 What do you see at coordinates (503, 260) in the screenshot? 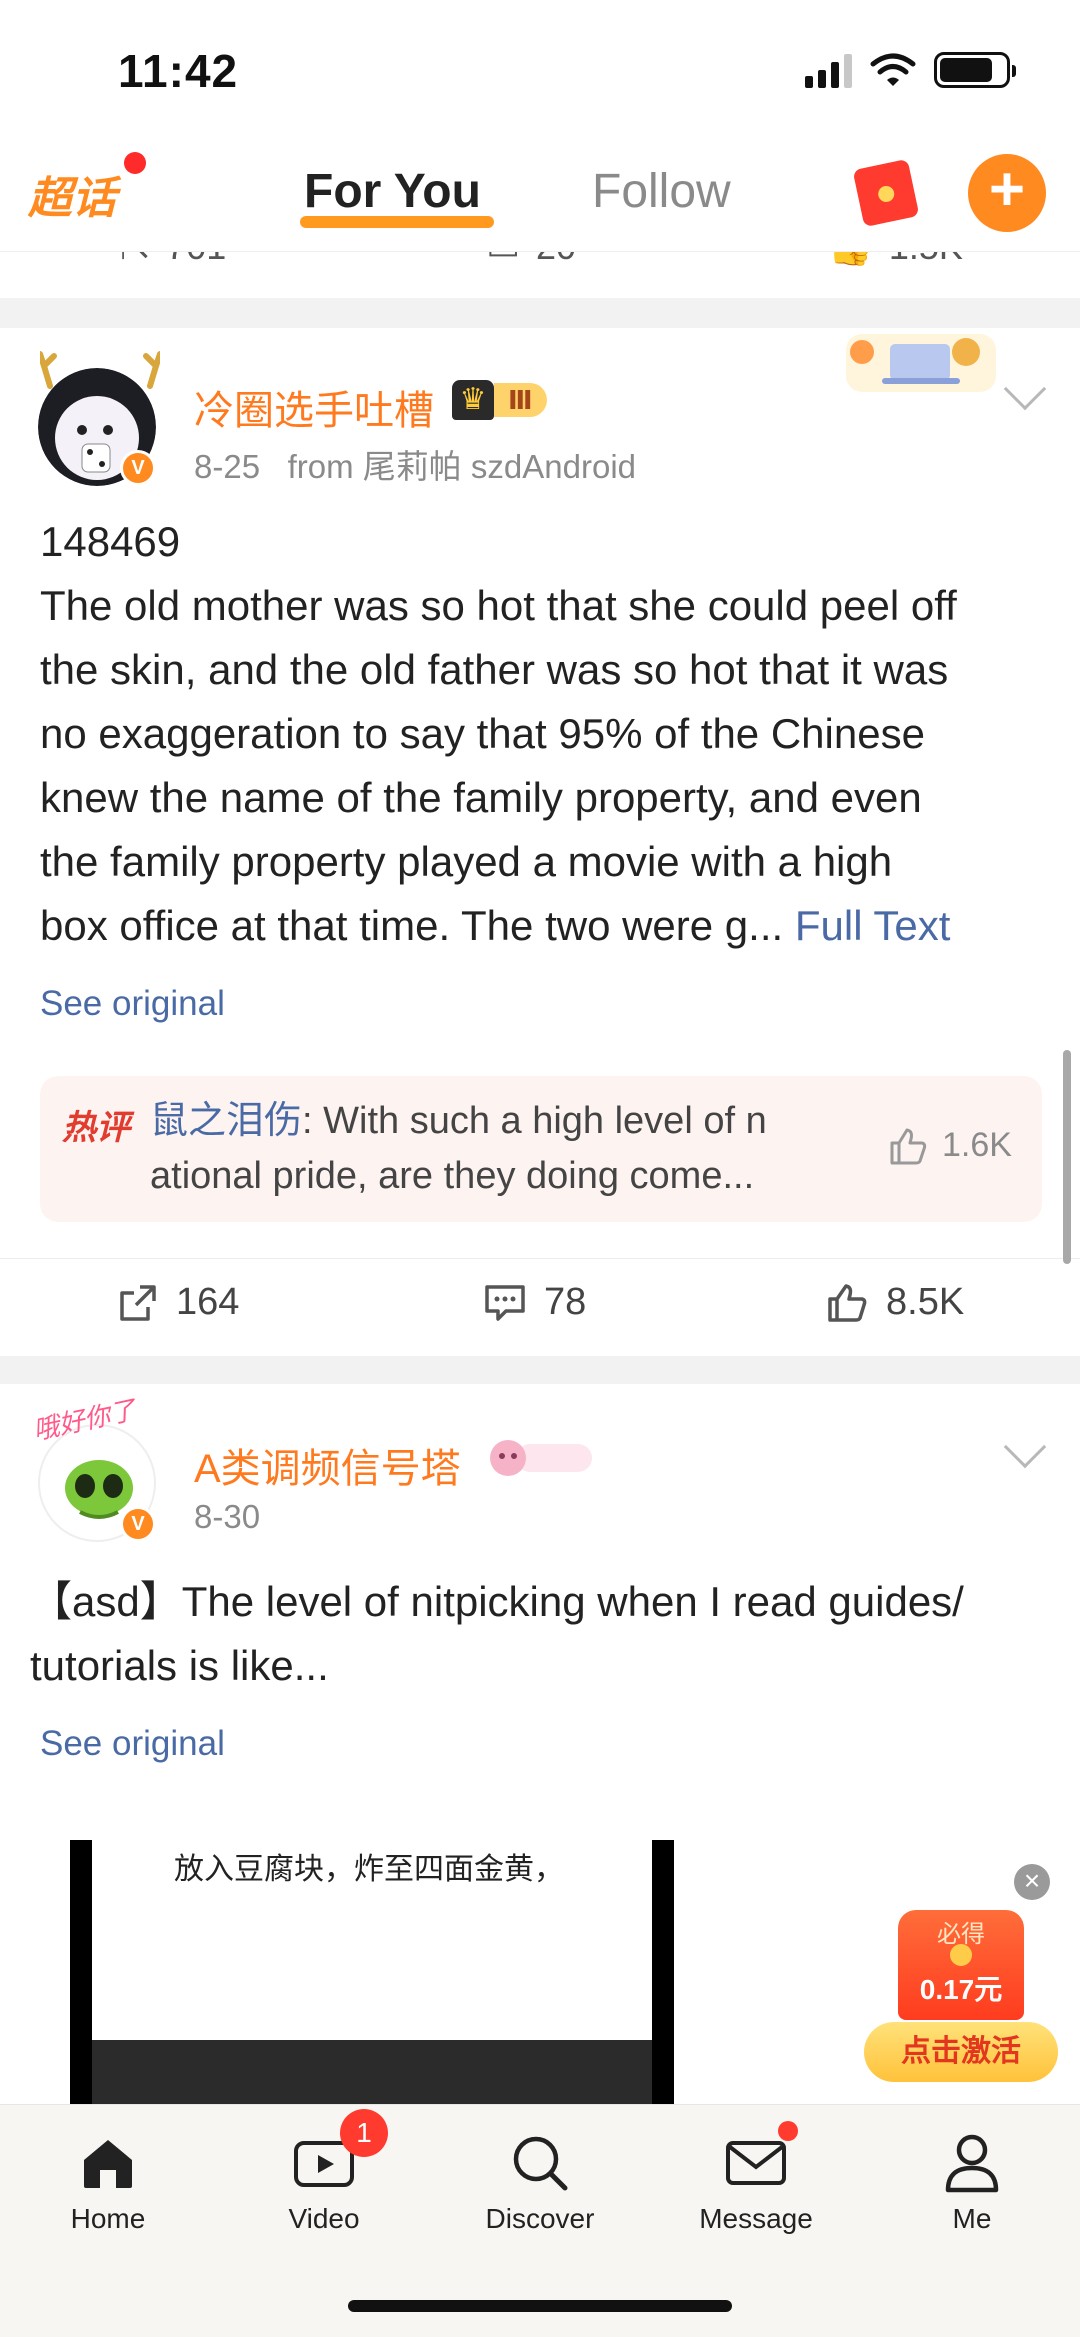
I see `comment-icon: ▭` at bounding box center [503, 260].